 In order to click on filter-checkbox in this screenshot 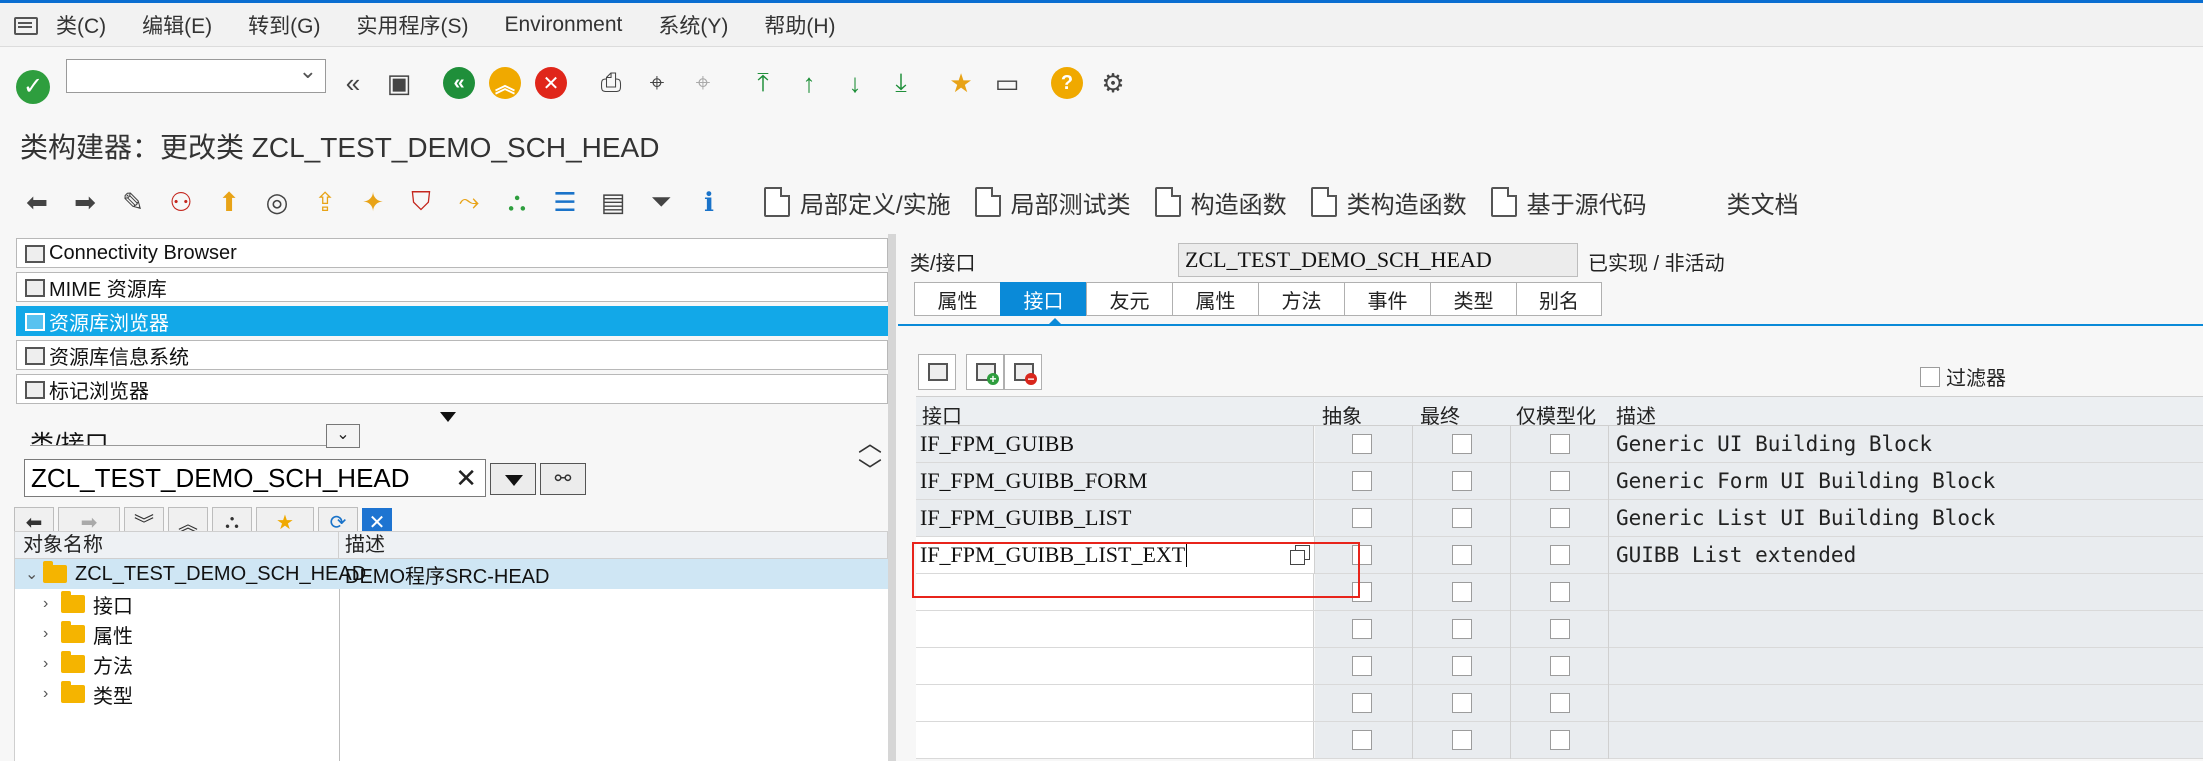, I will do `click(1930, 376)`.